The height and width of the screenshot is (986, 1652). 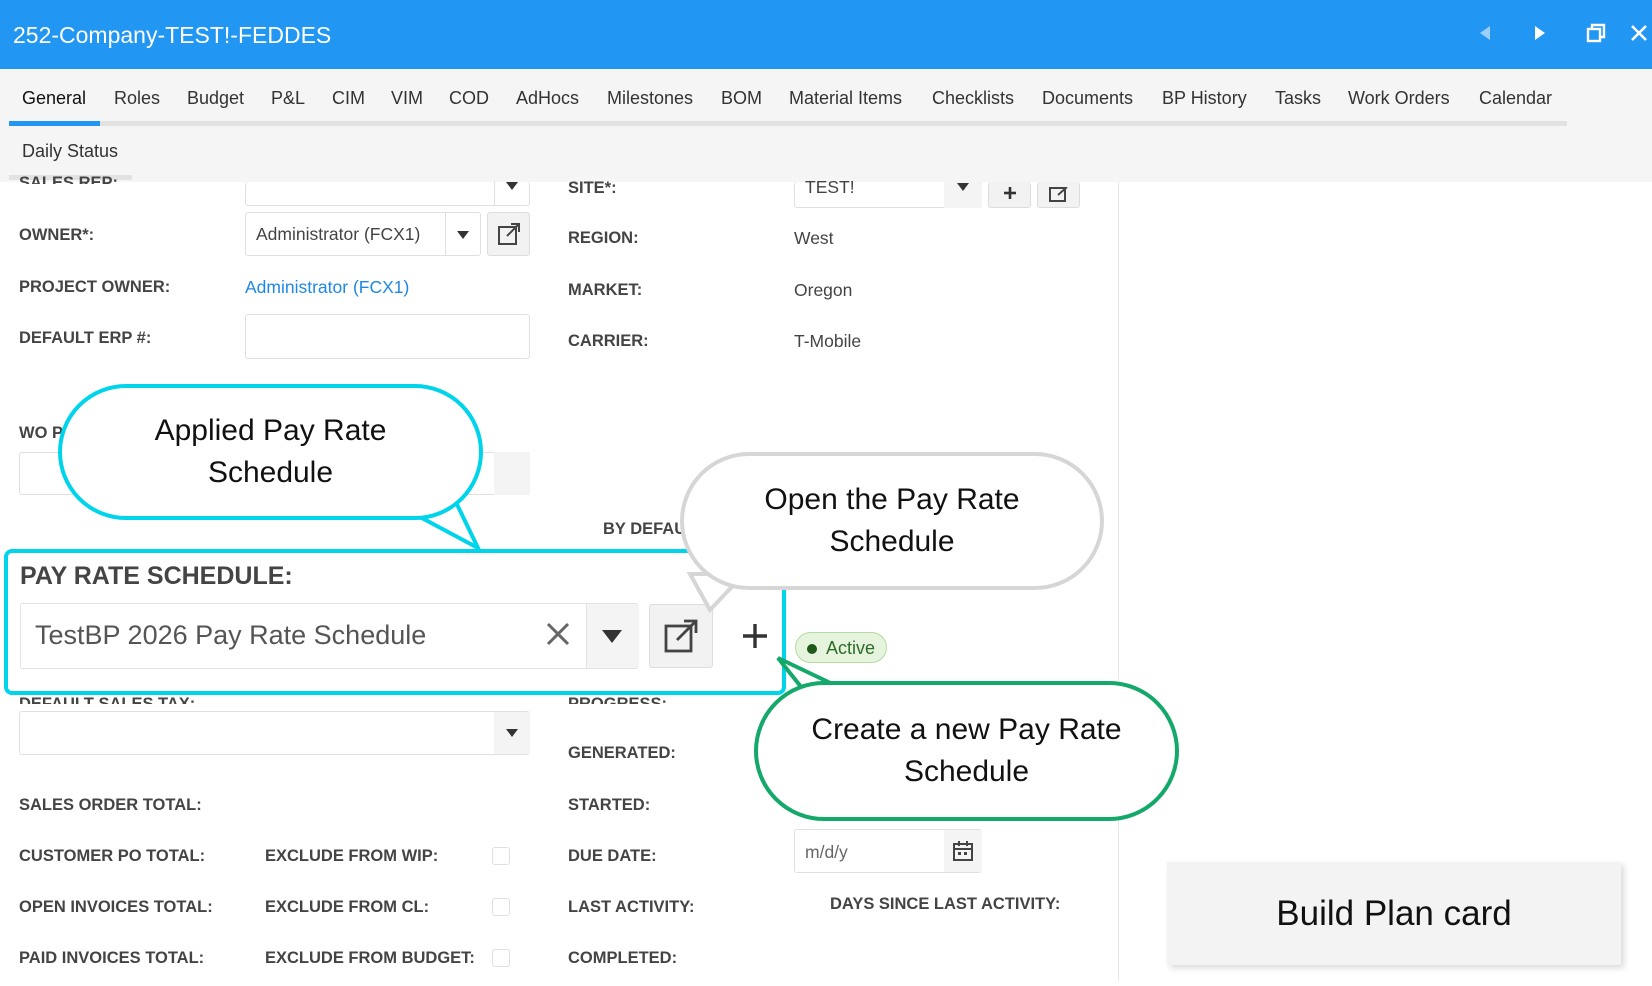 I want to click on callout-create: Create a new Pay Rate Schedule, so click(x=966, y=751).